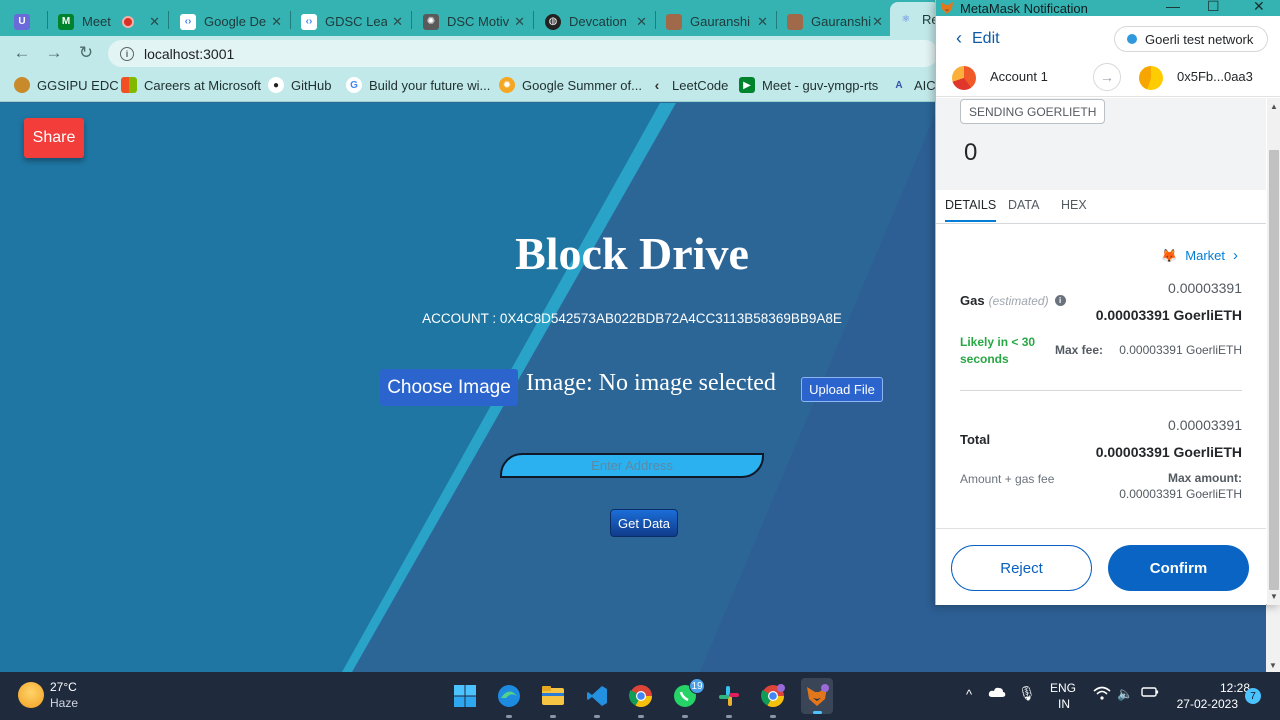 The width and height of the screenshot is (1280, 720). Describe the element at coordinates (509, 700) in the screenshot. I see `edge-icon` at that location.